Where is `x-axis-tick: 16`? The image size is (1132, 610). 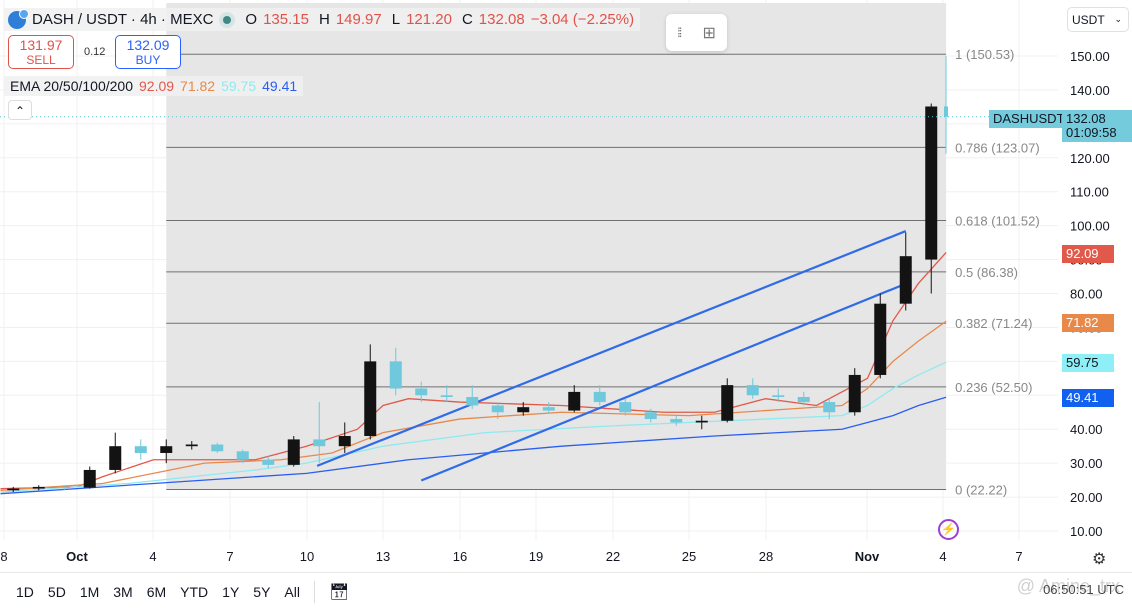
x-axis-tick: 16 is located at coordinates (460, 556).